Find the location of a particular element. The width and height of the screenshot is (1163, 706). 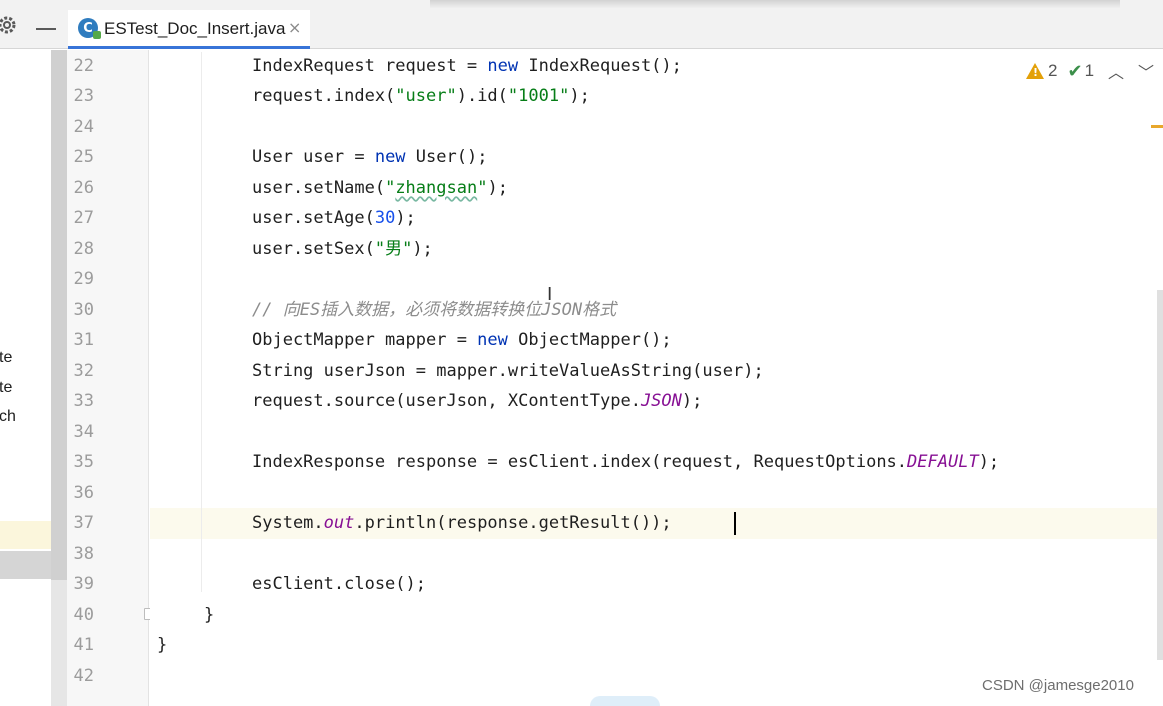

line-number: 22 is located at coordinates (83, 66).